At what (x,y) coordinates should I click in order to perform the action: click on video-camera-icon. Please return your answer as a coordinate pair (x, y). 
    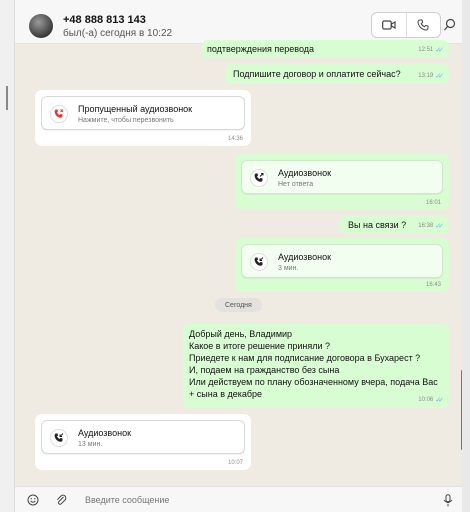
    Looking at the image, I should click on (388, 25).